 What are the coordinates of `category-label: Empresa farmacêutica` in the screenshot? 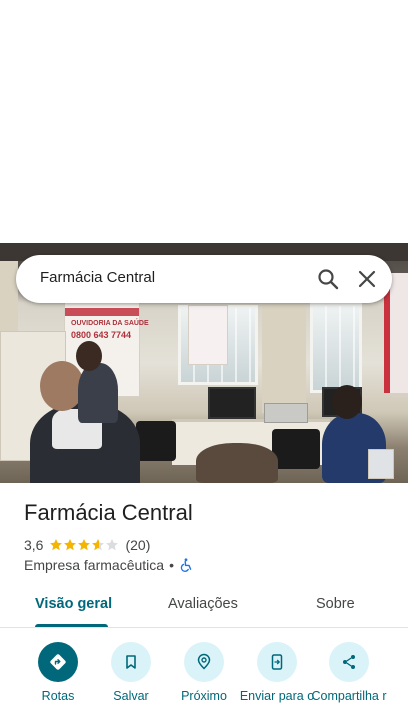 It's located at (94, 565).